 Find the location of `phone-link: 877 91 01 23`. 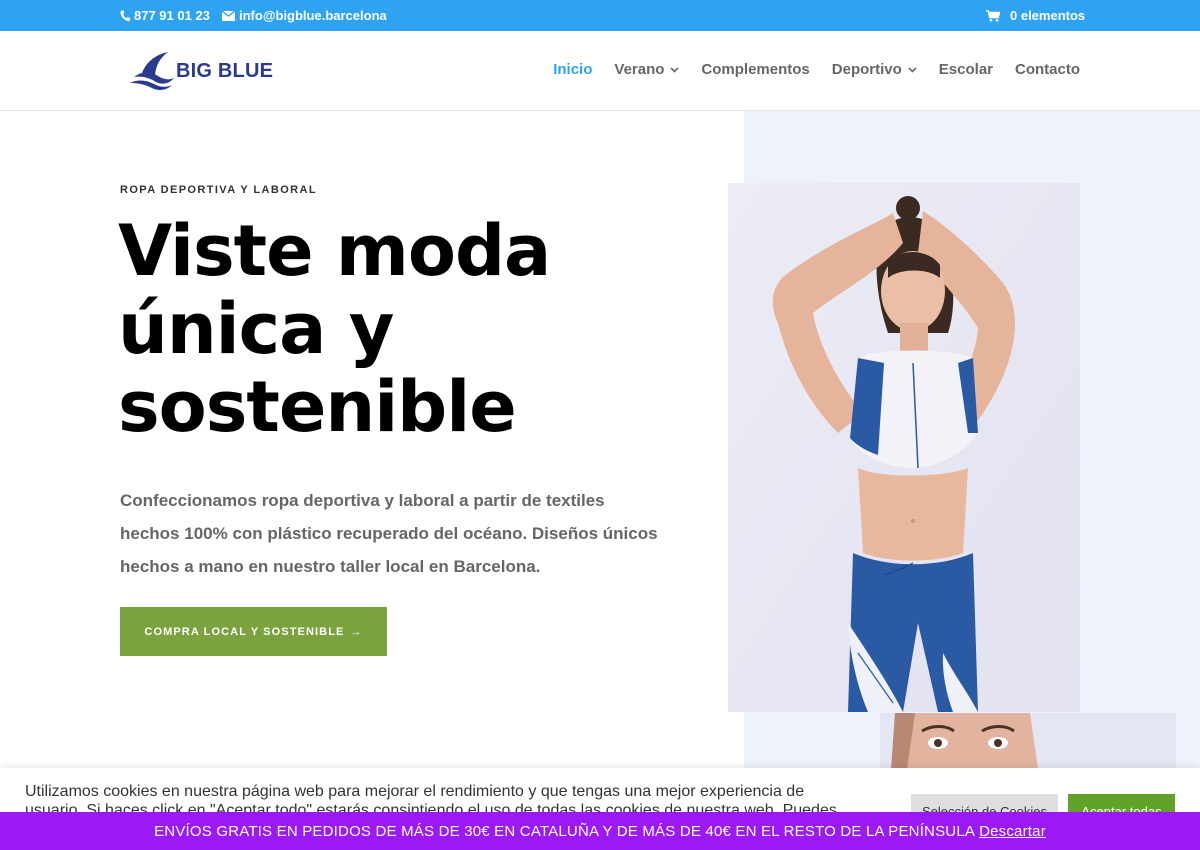

phone-link: 877 91 01 23 is located at coordinates (165, 15).